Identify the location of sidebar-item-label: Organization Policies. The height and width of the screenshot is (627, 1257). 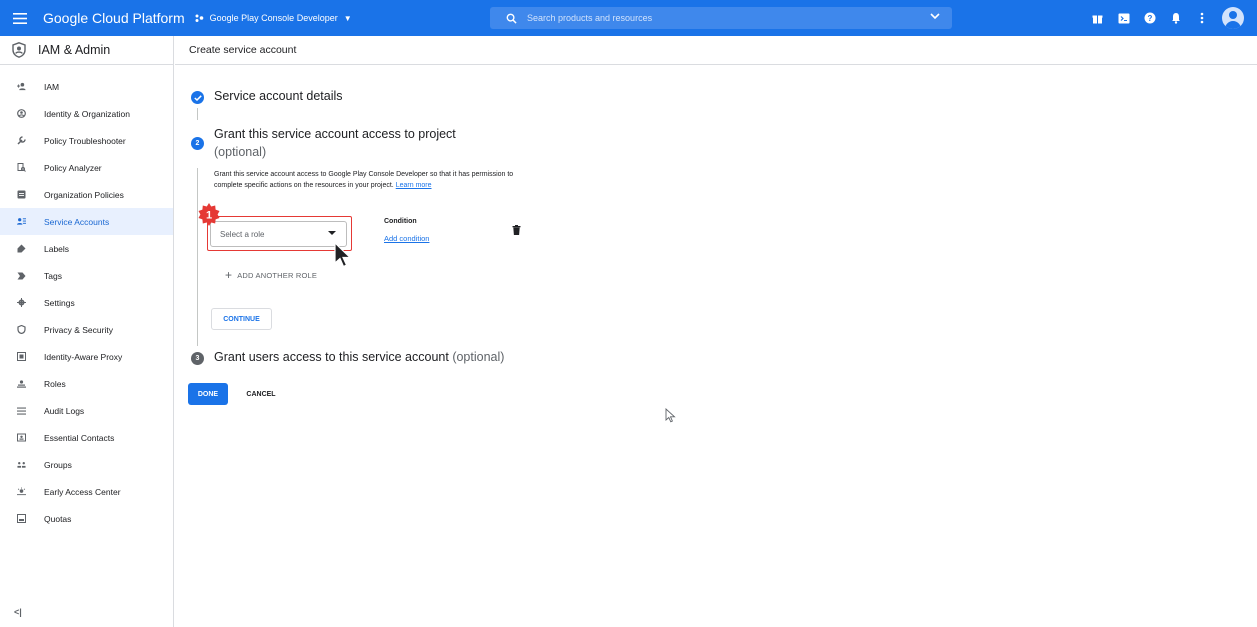
(84, 194).